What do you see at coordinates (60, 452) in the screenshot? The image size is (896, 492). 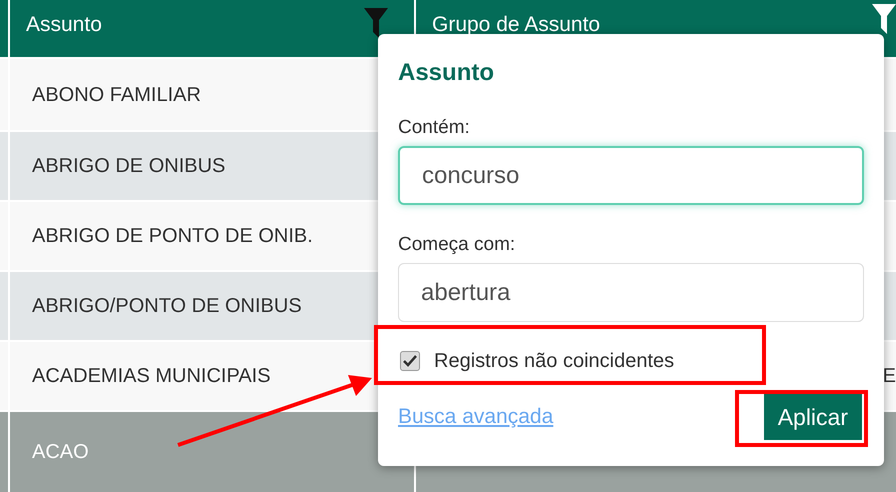 I see `table-cell-text: ACAO` at bounding box center [60, 452].